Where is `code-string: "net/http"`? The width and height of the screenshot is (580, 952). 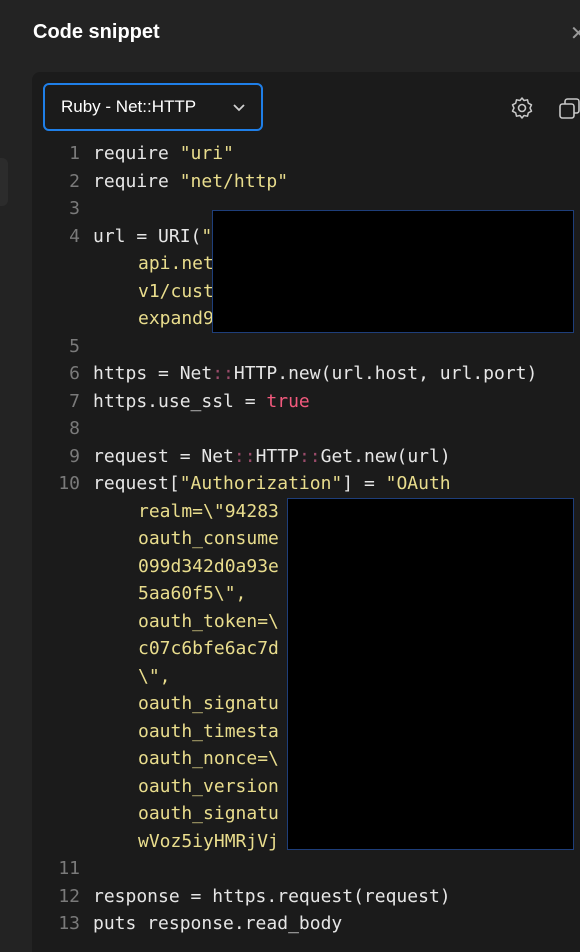 code-string: "net/http" is located at coordinates (234, 181).